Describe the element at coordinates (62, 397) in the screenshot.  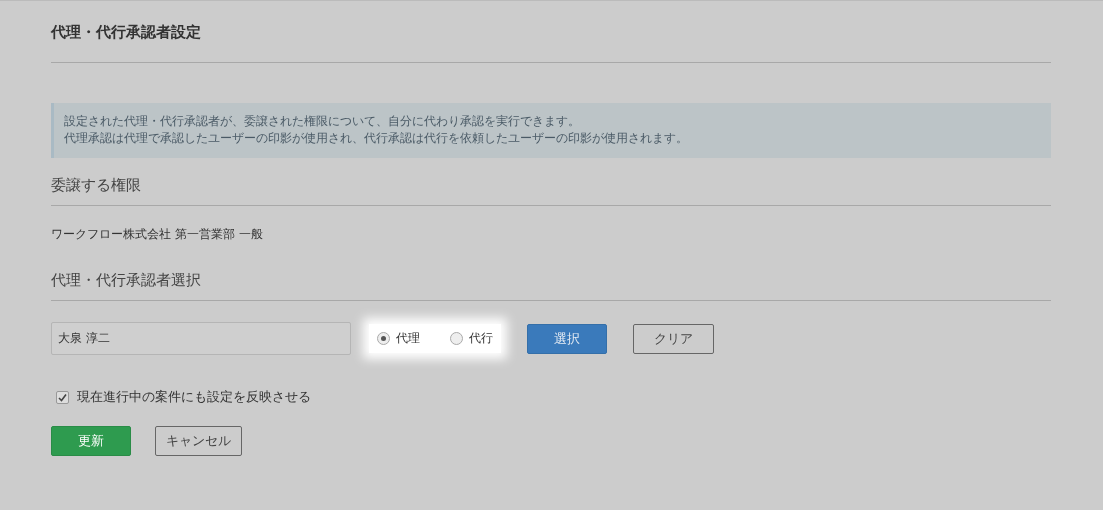
I see `checkmark-icon` at that location.